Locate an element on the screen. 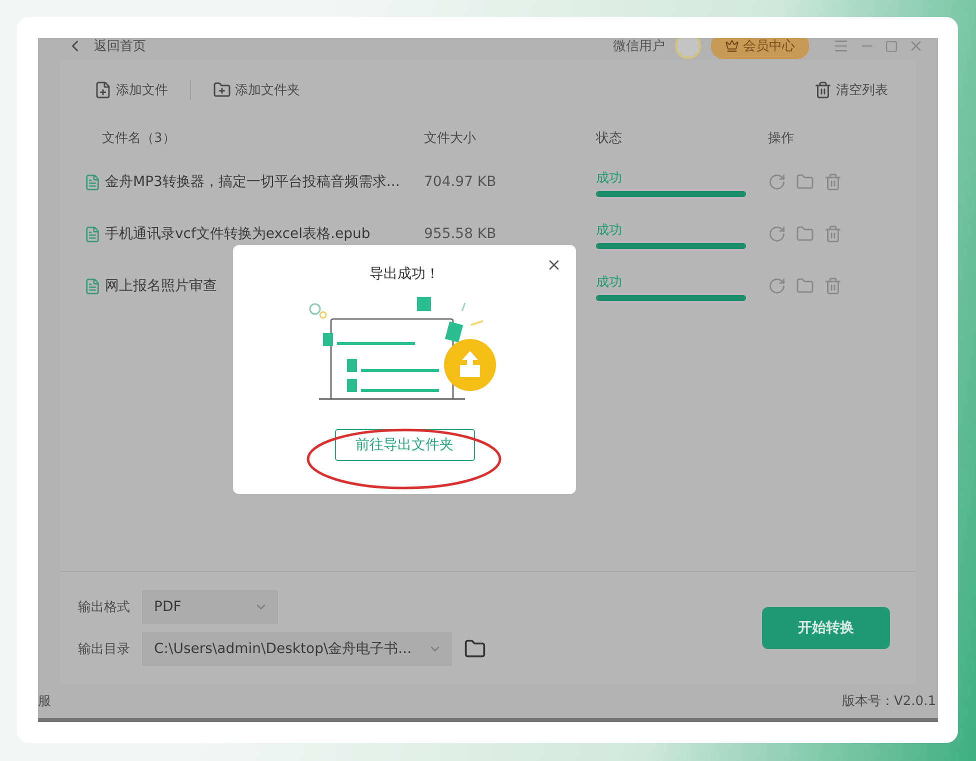  column-header: 文件名（3） is located at coordinates (139, 138).